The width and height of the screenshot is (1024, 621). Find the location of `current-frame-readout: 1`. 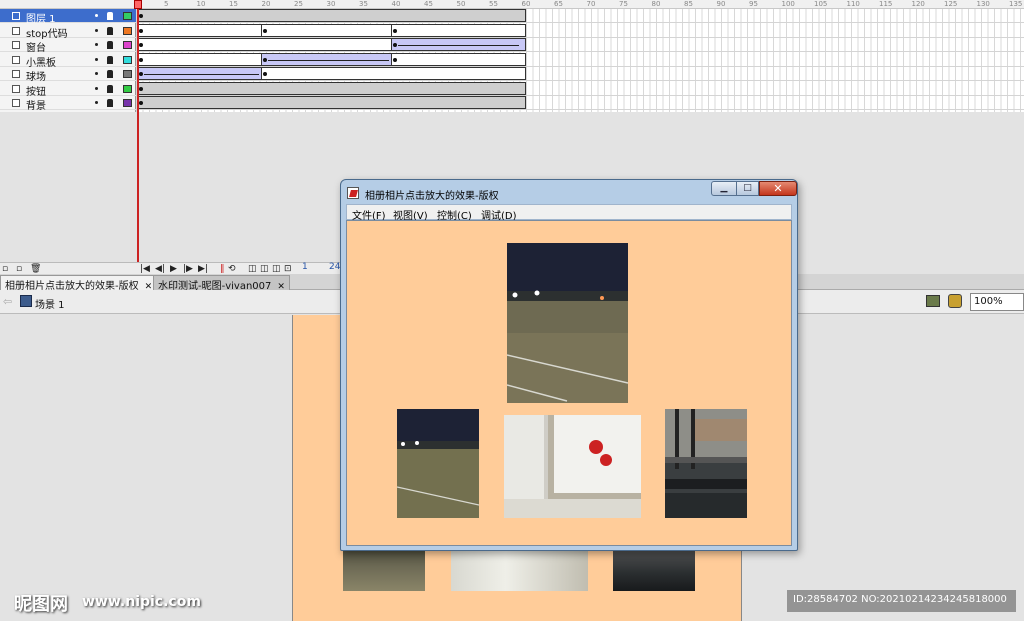

current-frame-readout: 1 is located at coordinates (305, 267).